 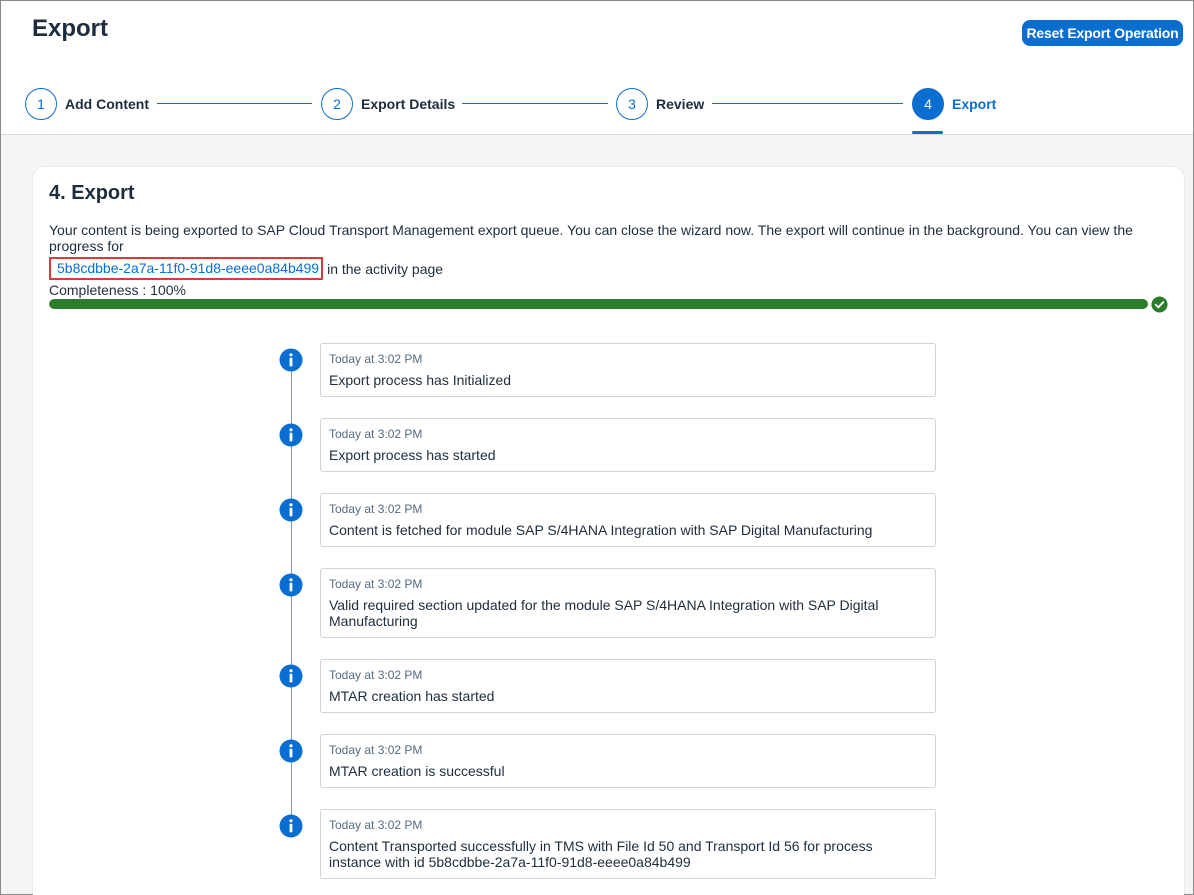 What do you see at coordinates (408, 104) in the screenshot?
I see `step-label: Export Details` at bounding box center [408, 104].